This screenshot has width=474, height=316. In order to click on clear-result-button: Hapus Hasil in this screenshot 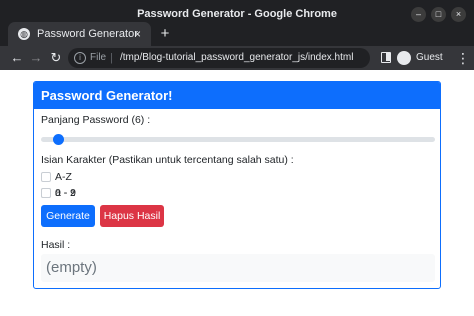, I will do `click(132, 216)`.